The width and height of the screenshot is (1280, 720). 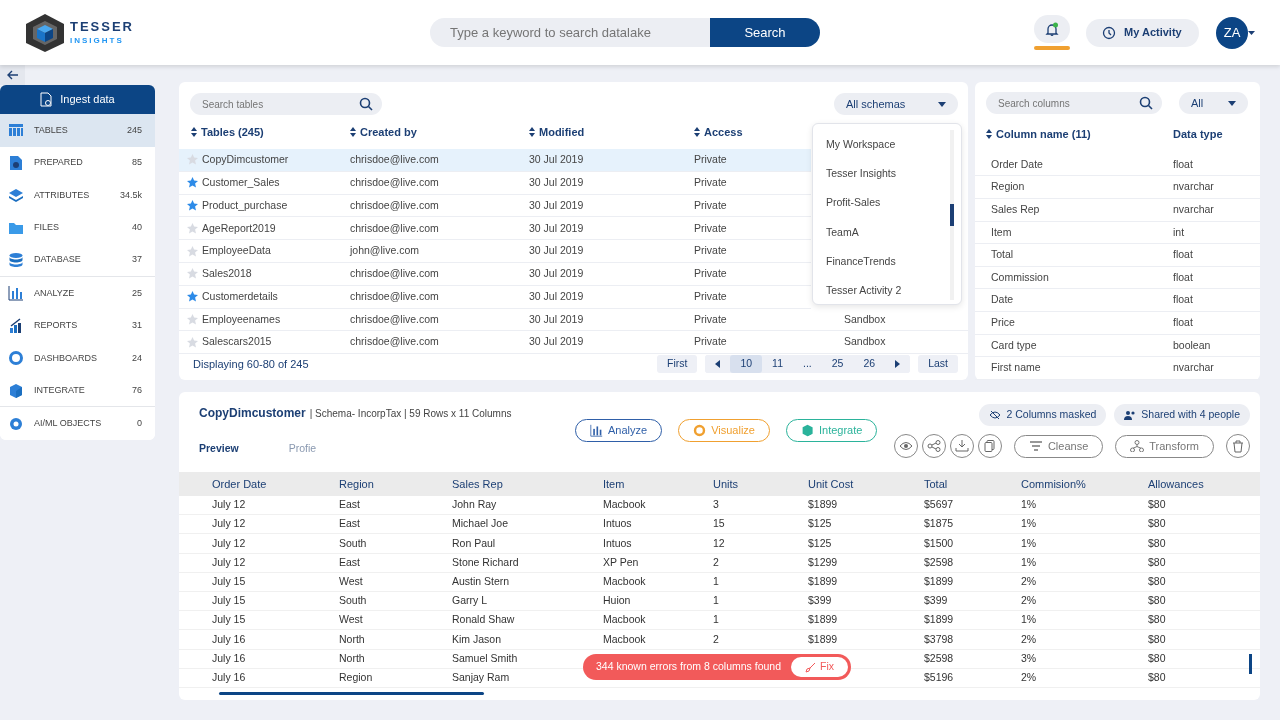 What do you see at coordinates (239, 483) in the screenshot?
I see `column-header: Order Date` at bounding box center [239, 483].